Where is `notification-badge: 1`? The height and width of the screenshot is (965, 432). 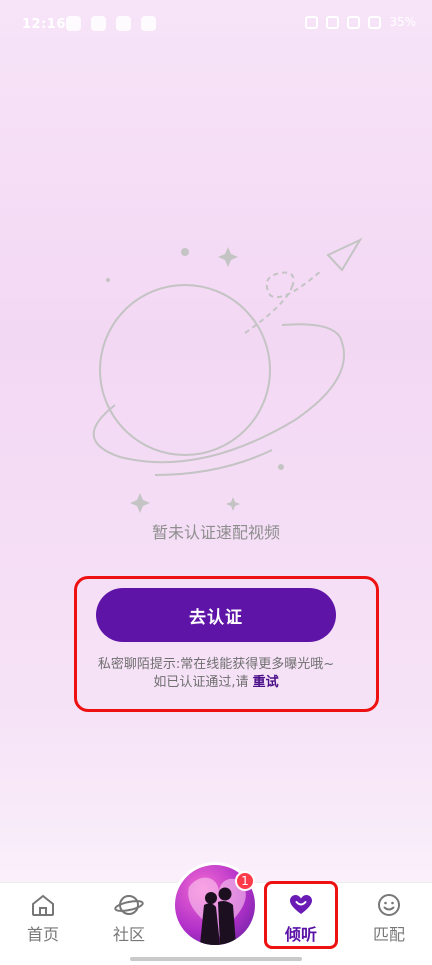
notification-badge: 1 is located at coordinates (245, 881).